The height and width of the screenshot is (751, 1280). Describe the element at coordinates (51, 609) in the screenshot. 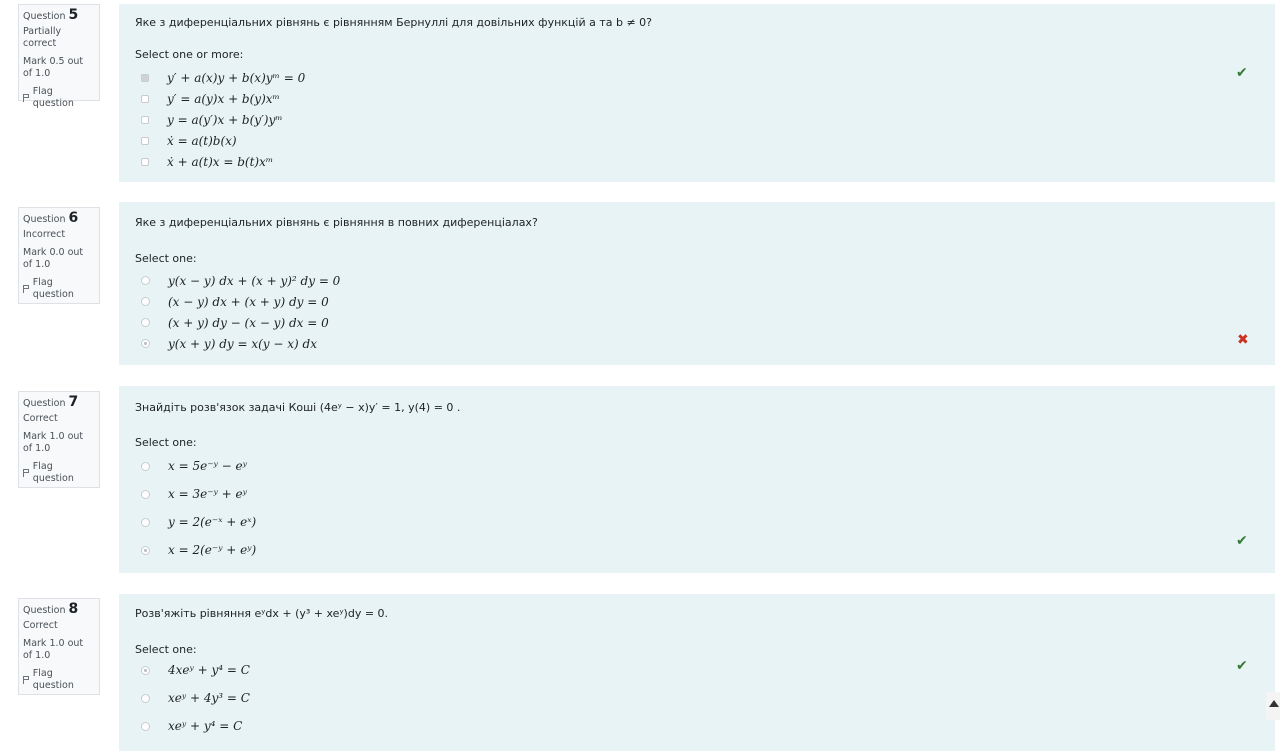

I see `question-number: Question 8` at that location.